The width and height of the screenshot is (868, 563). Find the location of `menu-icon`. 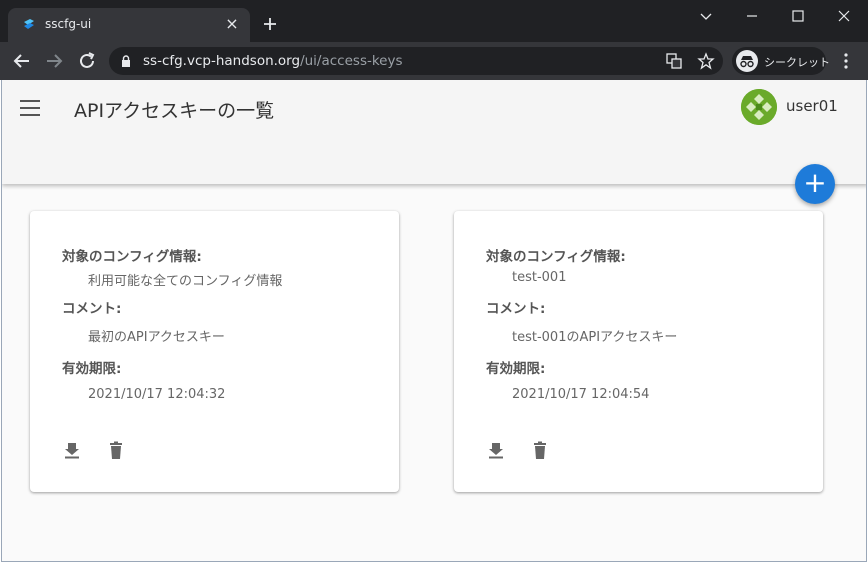

menu-icon is located at coordinates (30, 108).